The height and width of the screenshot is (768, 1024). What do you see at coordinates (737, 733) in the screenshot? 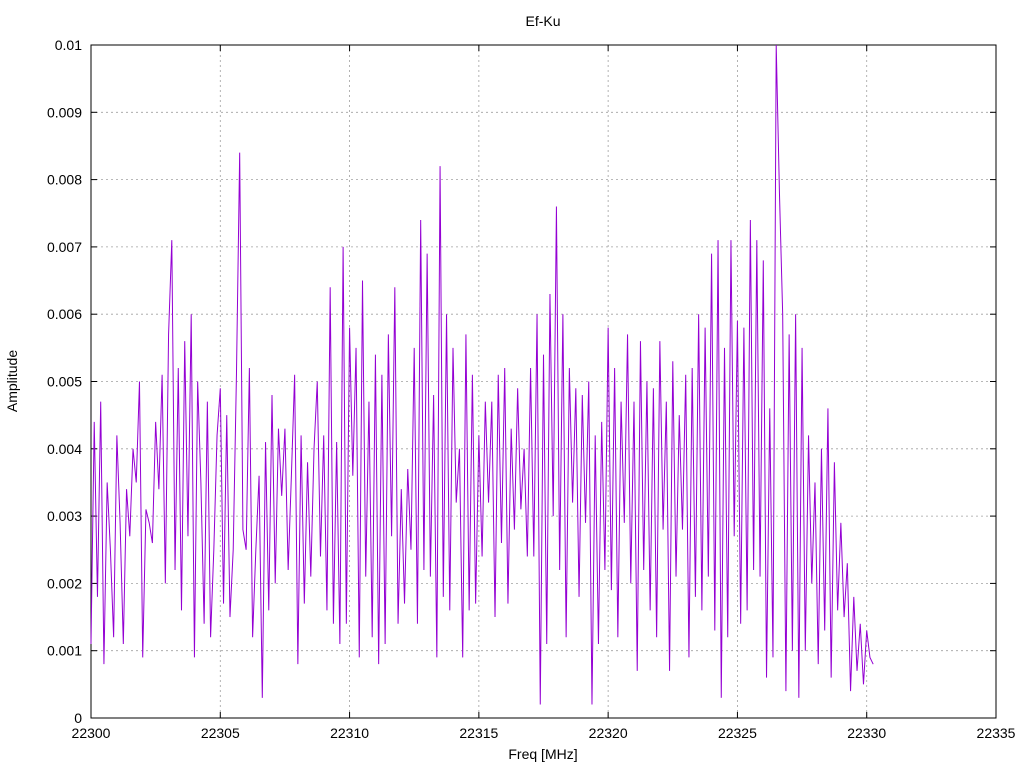
I see `x-tick-label: 22325` at bounding box center [737, 733].